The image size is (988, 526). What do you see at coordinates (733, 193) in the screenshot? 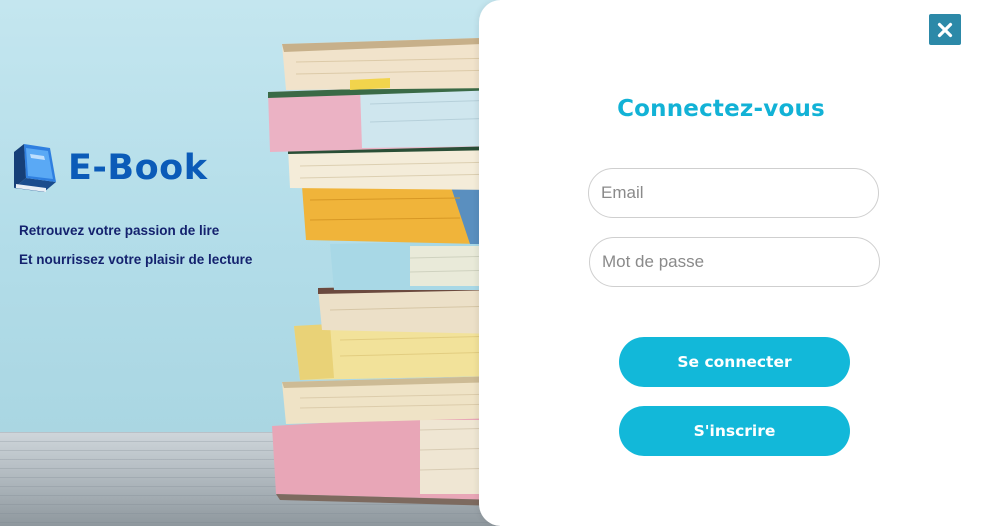
I see `email-field` at bounding box center [733, 193].